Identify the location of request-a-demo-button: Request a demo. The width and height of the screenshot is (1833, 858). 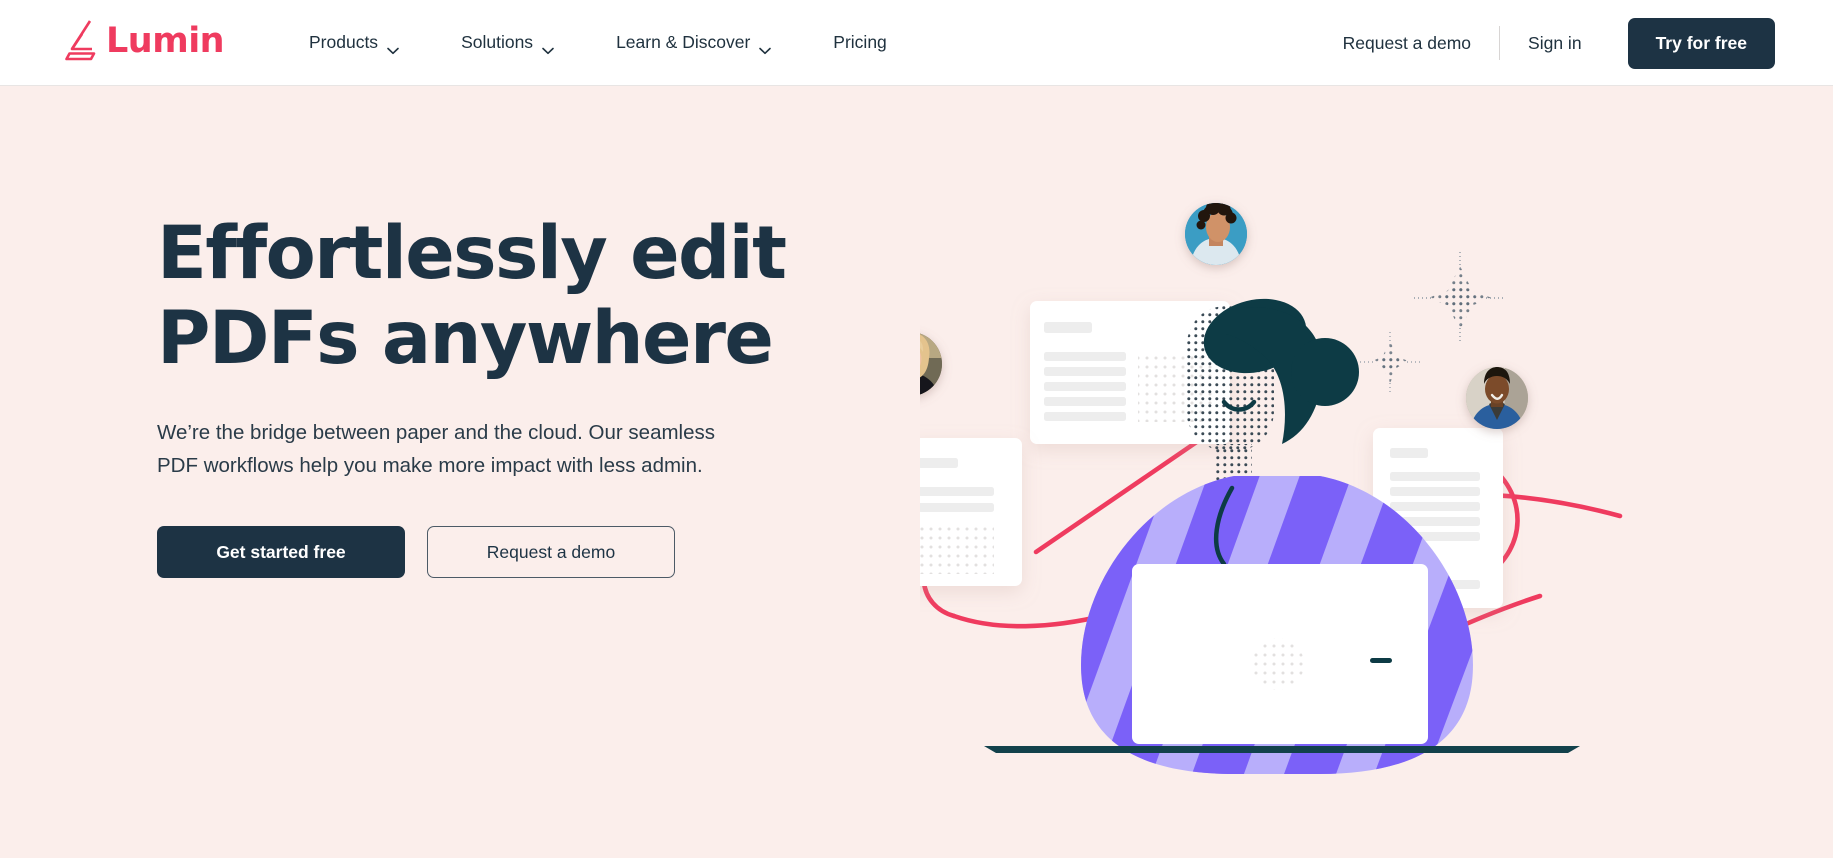
(551, 552).